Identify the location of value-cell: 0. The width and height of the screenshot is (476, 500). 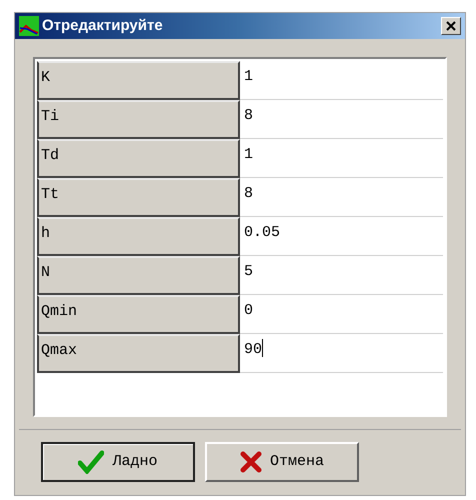
(341, 314).